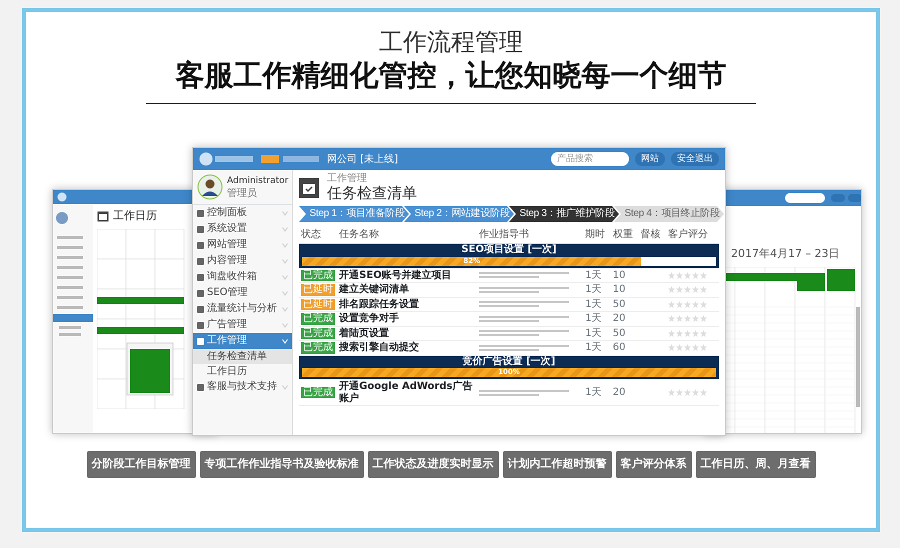  I want to click on user-role: 管理员, so click(242, 193).